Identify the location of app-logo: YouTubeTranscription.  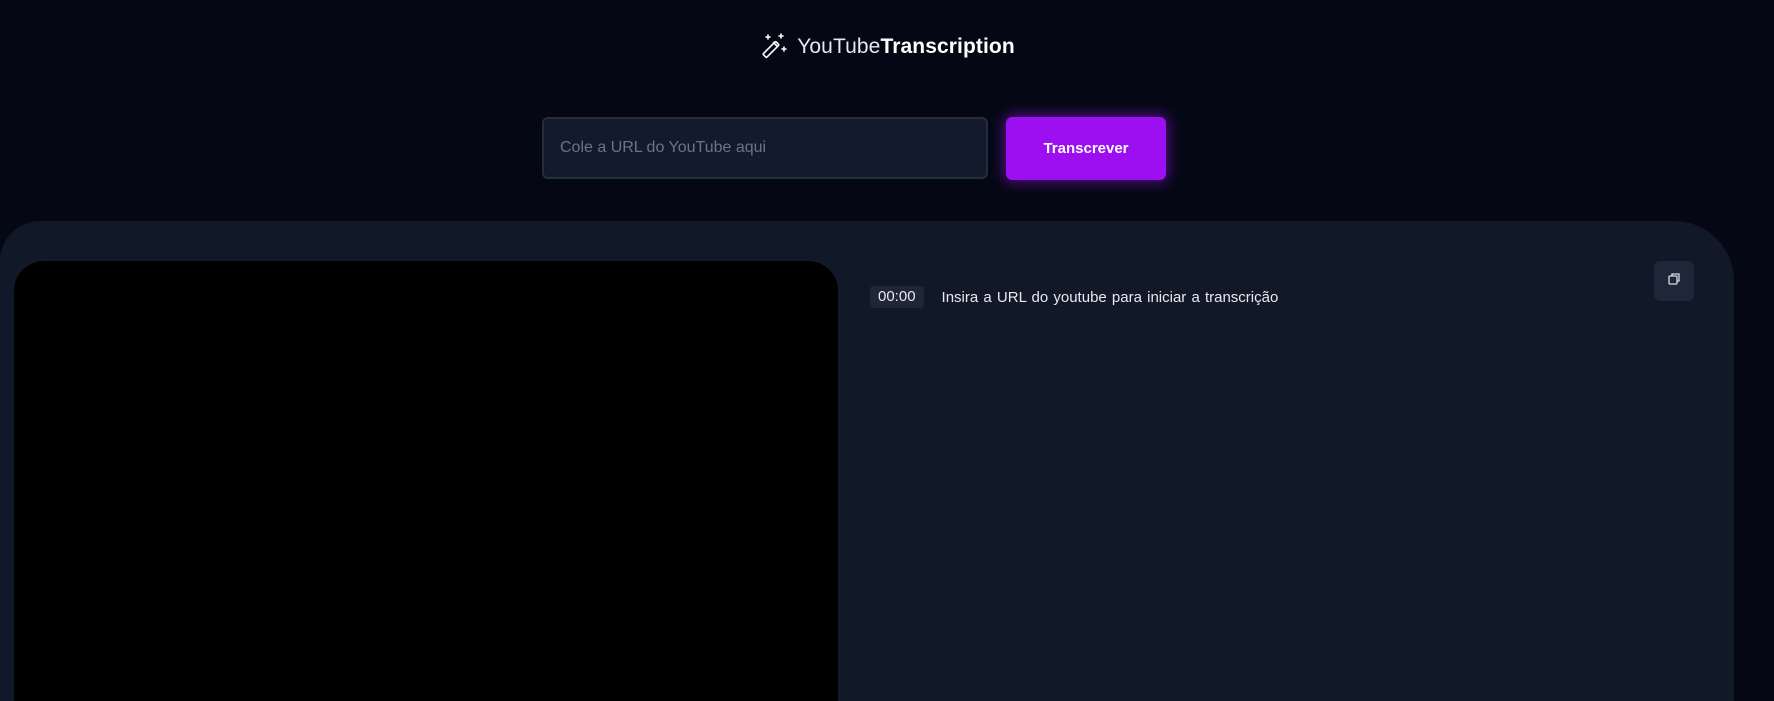
(887, 47).